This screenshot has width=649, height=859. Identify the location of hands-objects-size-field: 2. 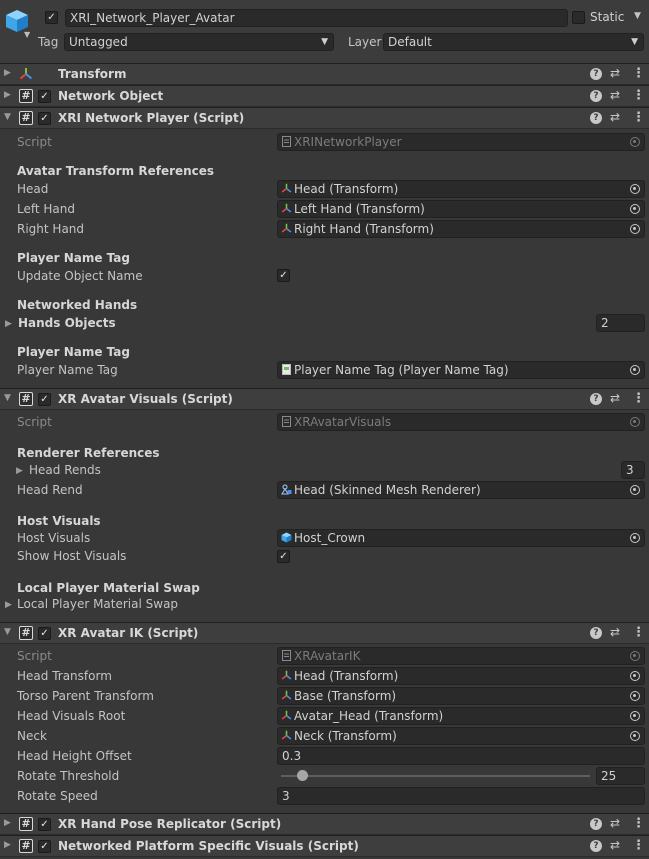
(620, 323).